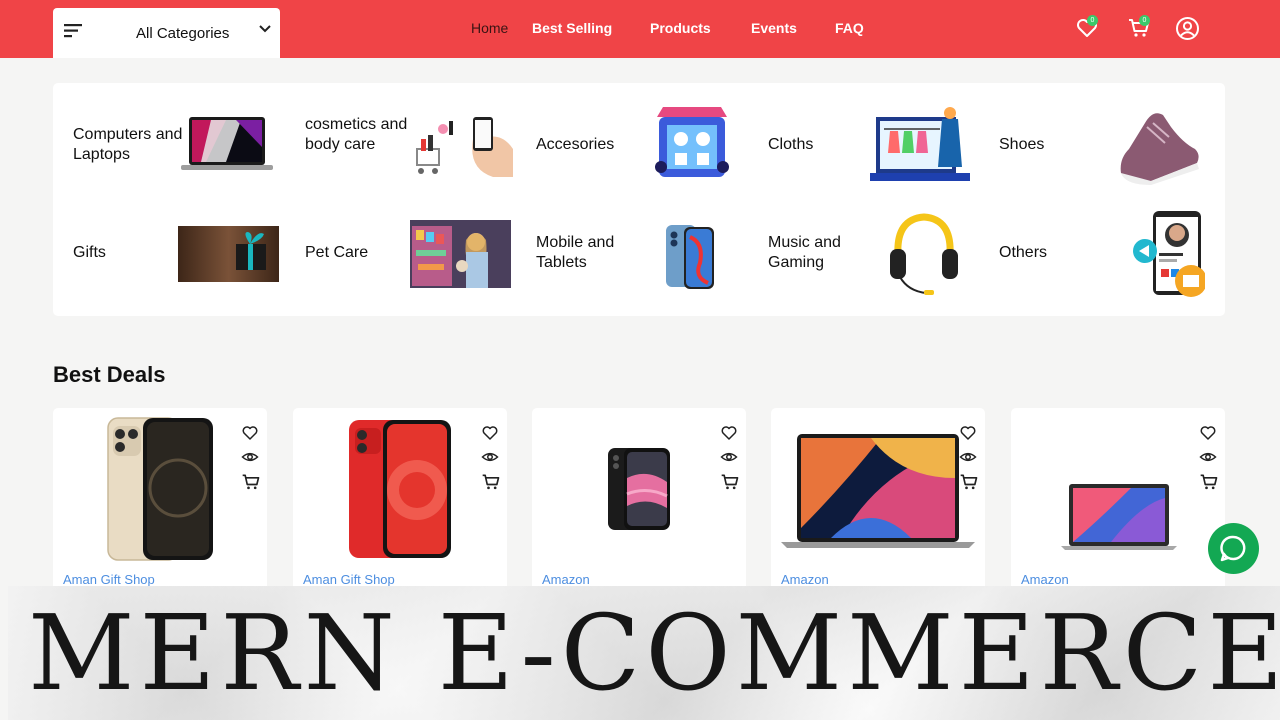 The image size is (1280, 720). Describe the element at coordinates (572, 28) in the screenshot. I see `nav-best-selling: Best Selling` at that location.